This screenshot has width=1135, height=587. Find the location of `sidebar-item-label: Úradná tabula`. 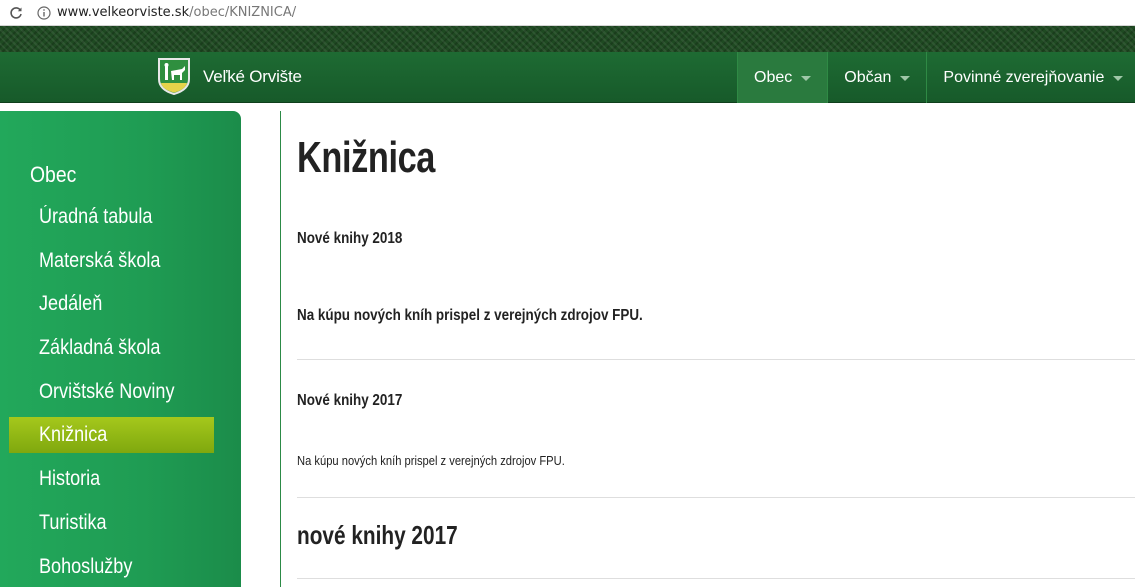

sidebar-item-label: Úradná tabula is located at coordinates (96, 216).